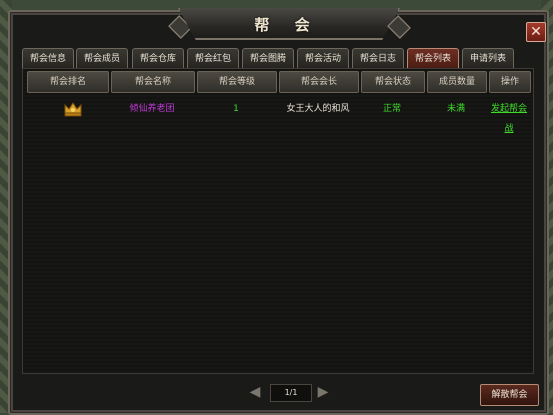 The width and height of the screenshot is (553, 415). I want to click on header-member-count: 成员数量, so click(457, 82).